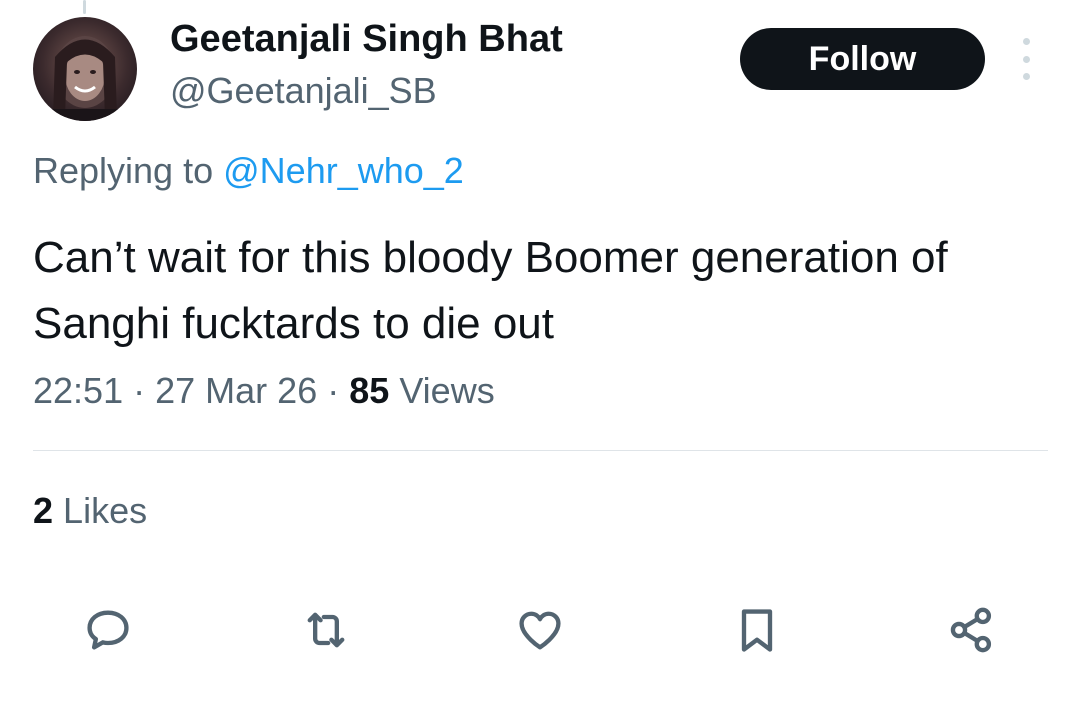 This screenshot has width=1080, height=712. I want to click on bookmark-icon, so click(757, 630).